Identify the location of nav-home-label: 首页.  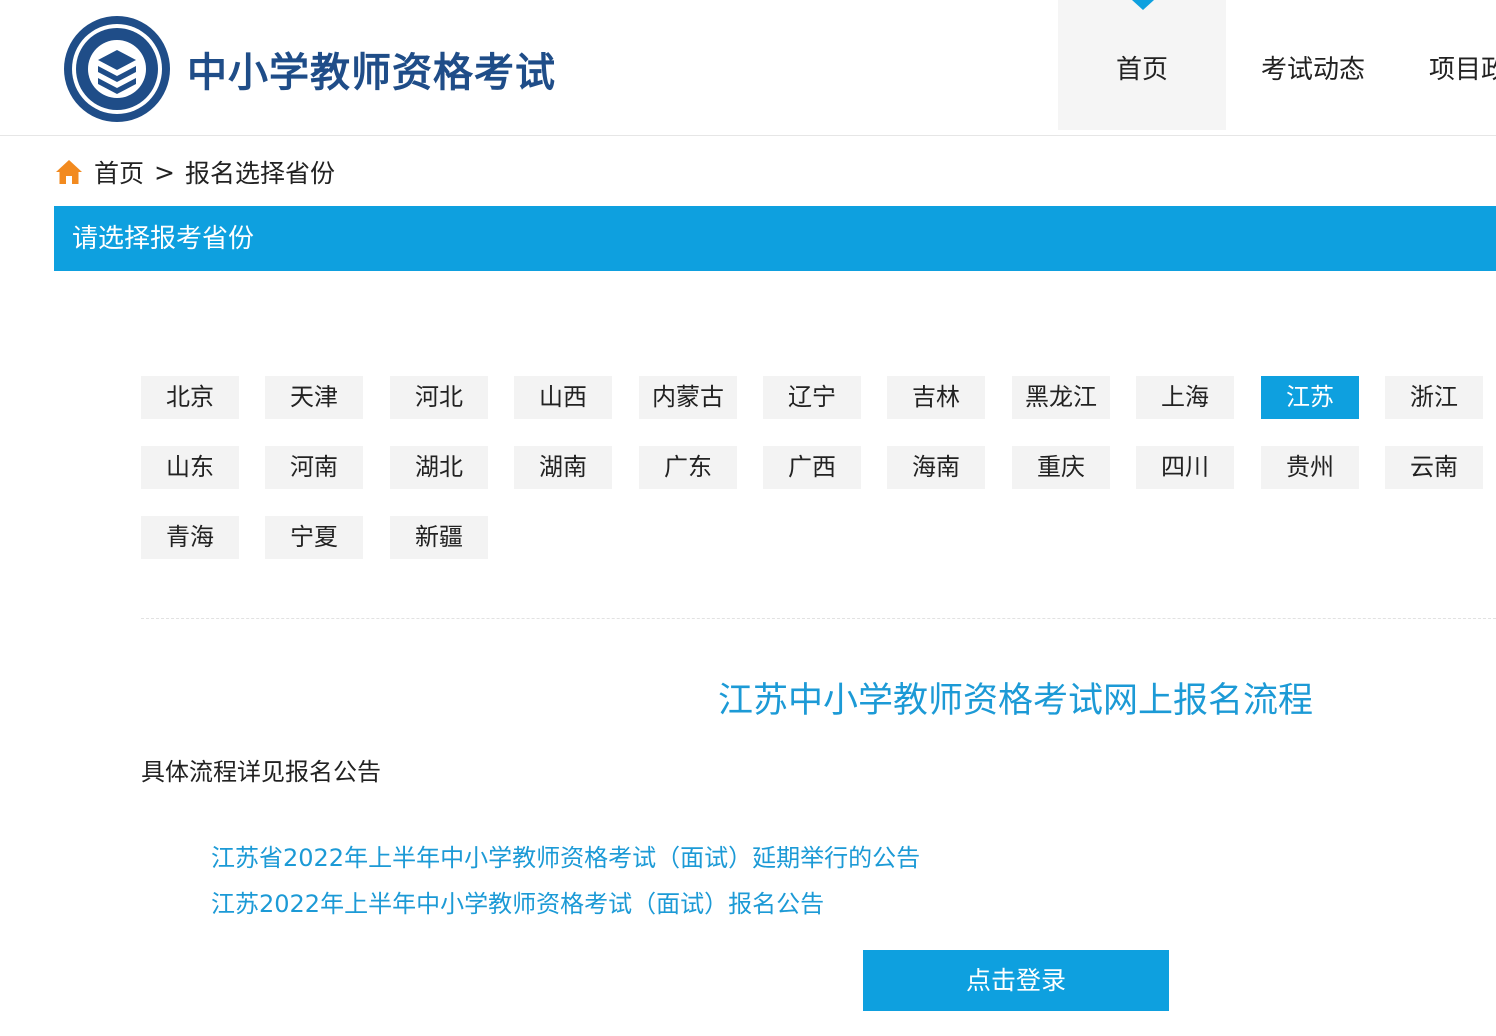
(1141, 70).